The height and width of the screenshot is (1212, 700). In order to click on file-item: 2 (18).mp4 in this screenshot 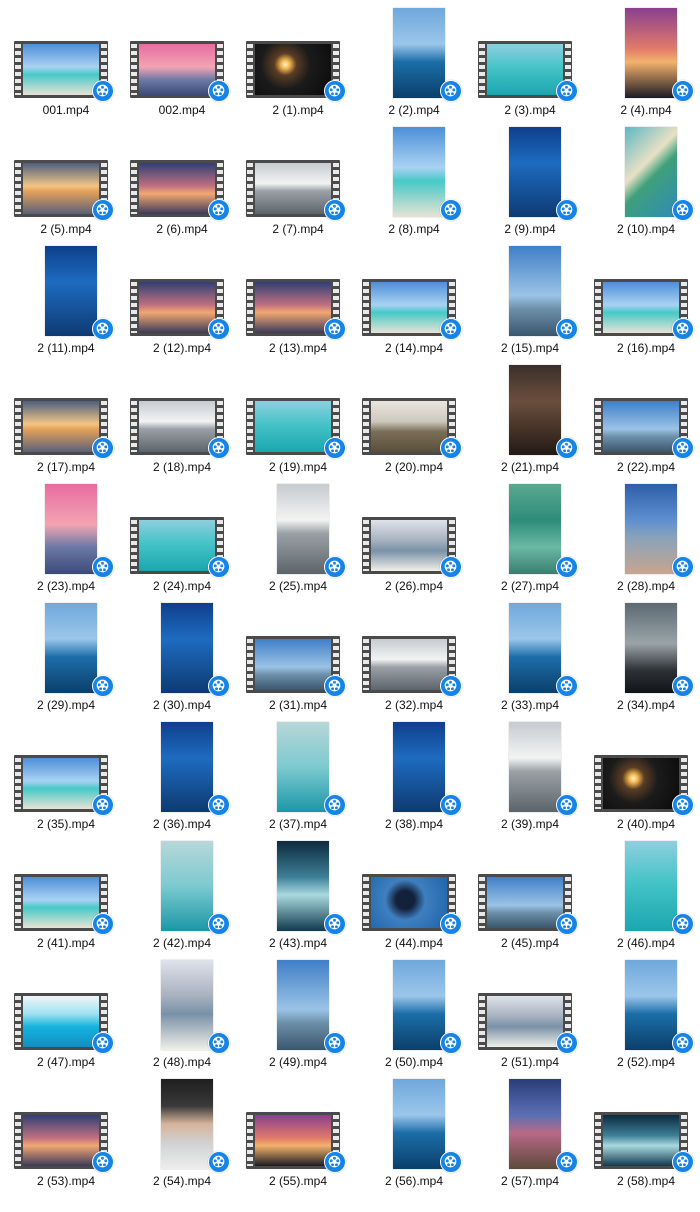, I will do `click(182, 419)`.